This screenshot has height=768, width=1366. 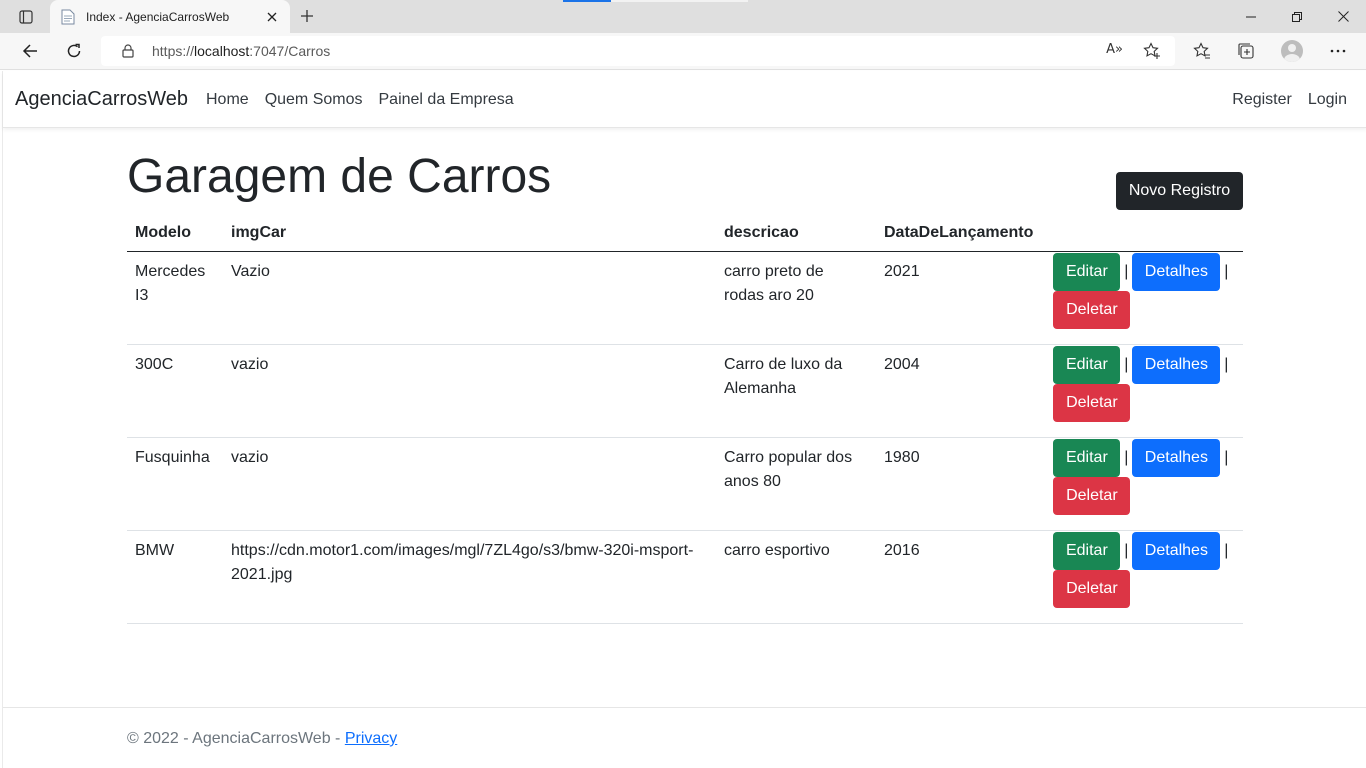 I want to click on restore-icon, so click(x=1297, y=16).